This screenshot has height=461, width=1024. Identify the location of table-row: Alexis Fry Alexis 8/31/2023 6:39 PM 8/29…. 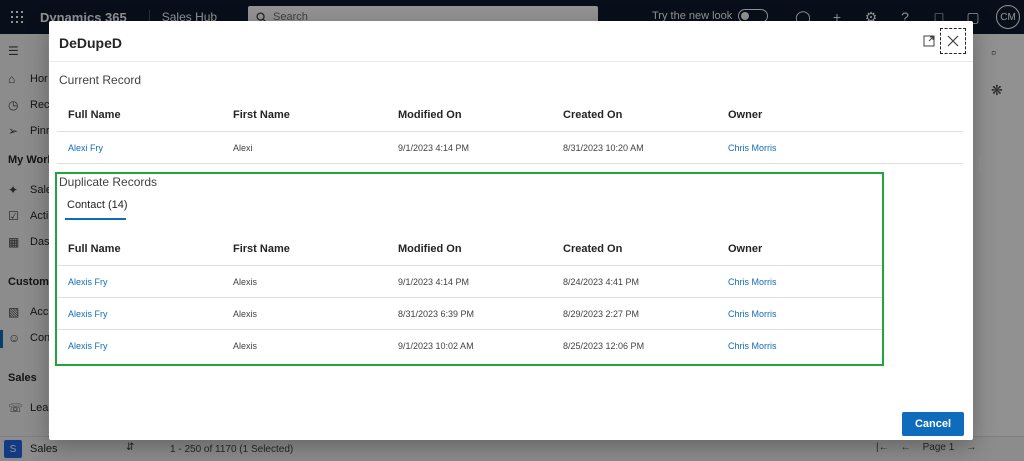
(469, 314).